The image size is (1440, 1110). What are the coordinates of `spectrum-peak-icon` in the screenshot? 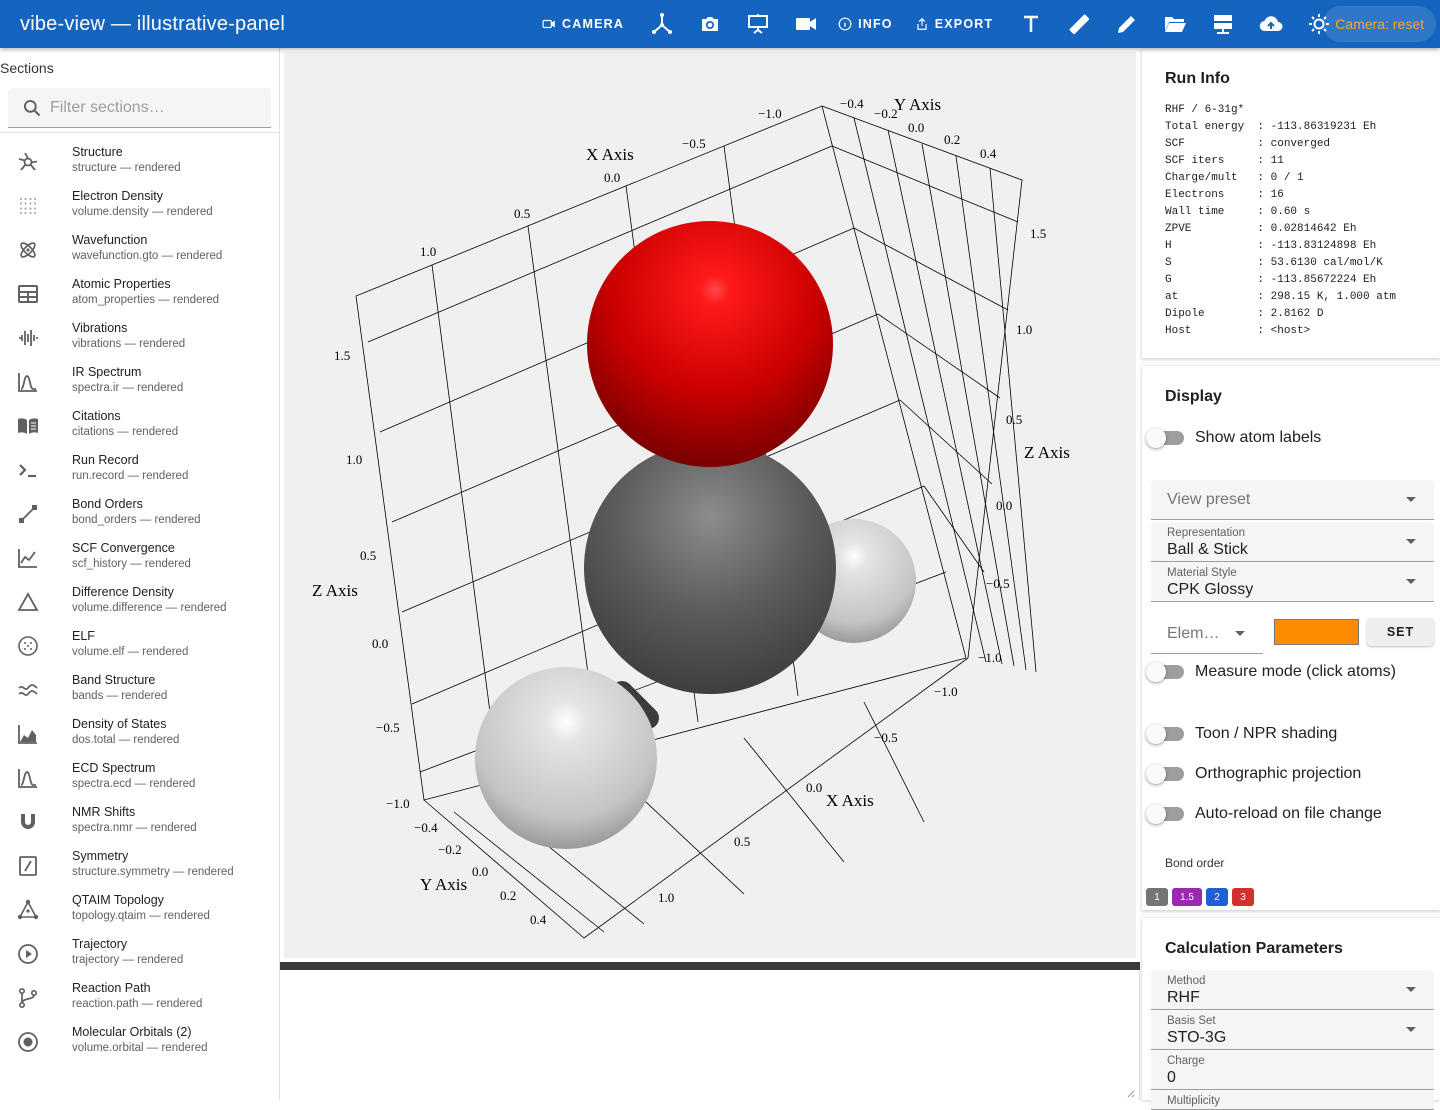 It's located at (27, 778).